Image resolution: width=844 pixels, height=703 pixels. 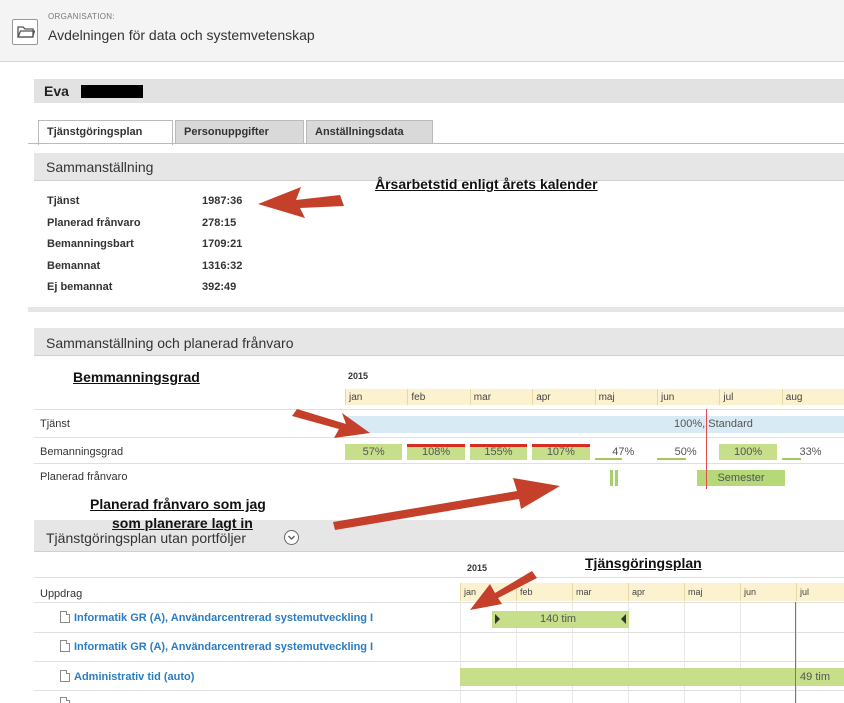 I want to click on person-name: Eva, so click(x=56, y=91).